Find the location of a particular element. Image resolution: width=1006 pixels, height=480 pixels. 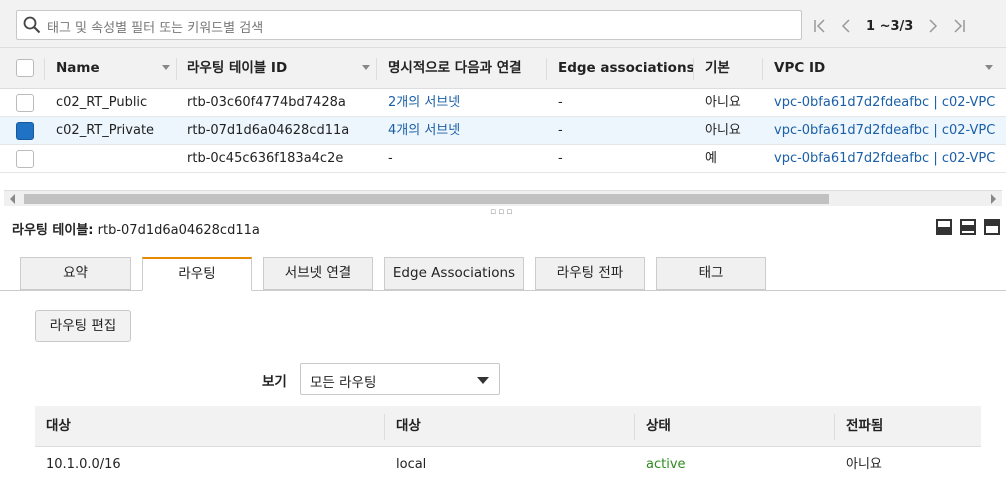

view-label: 보기 is located at coordinates (274, 382).